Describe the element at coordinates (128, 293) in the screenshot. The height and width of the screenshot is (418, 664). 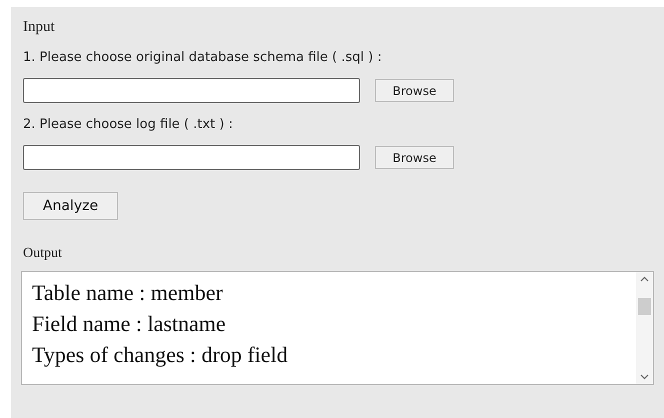
I see `output-line: Table name : member` at that location.